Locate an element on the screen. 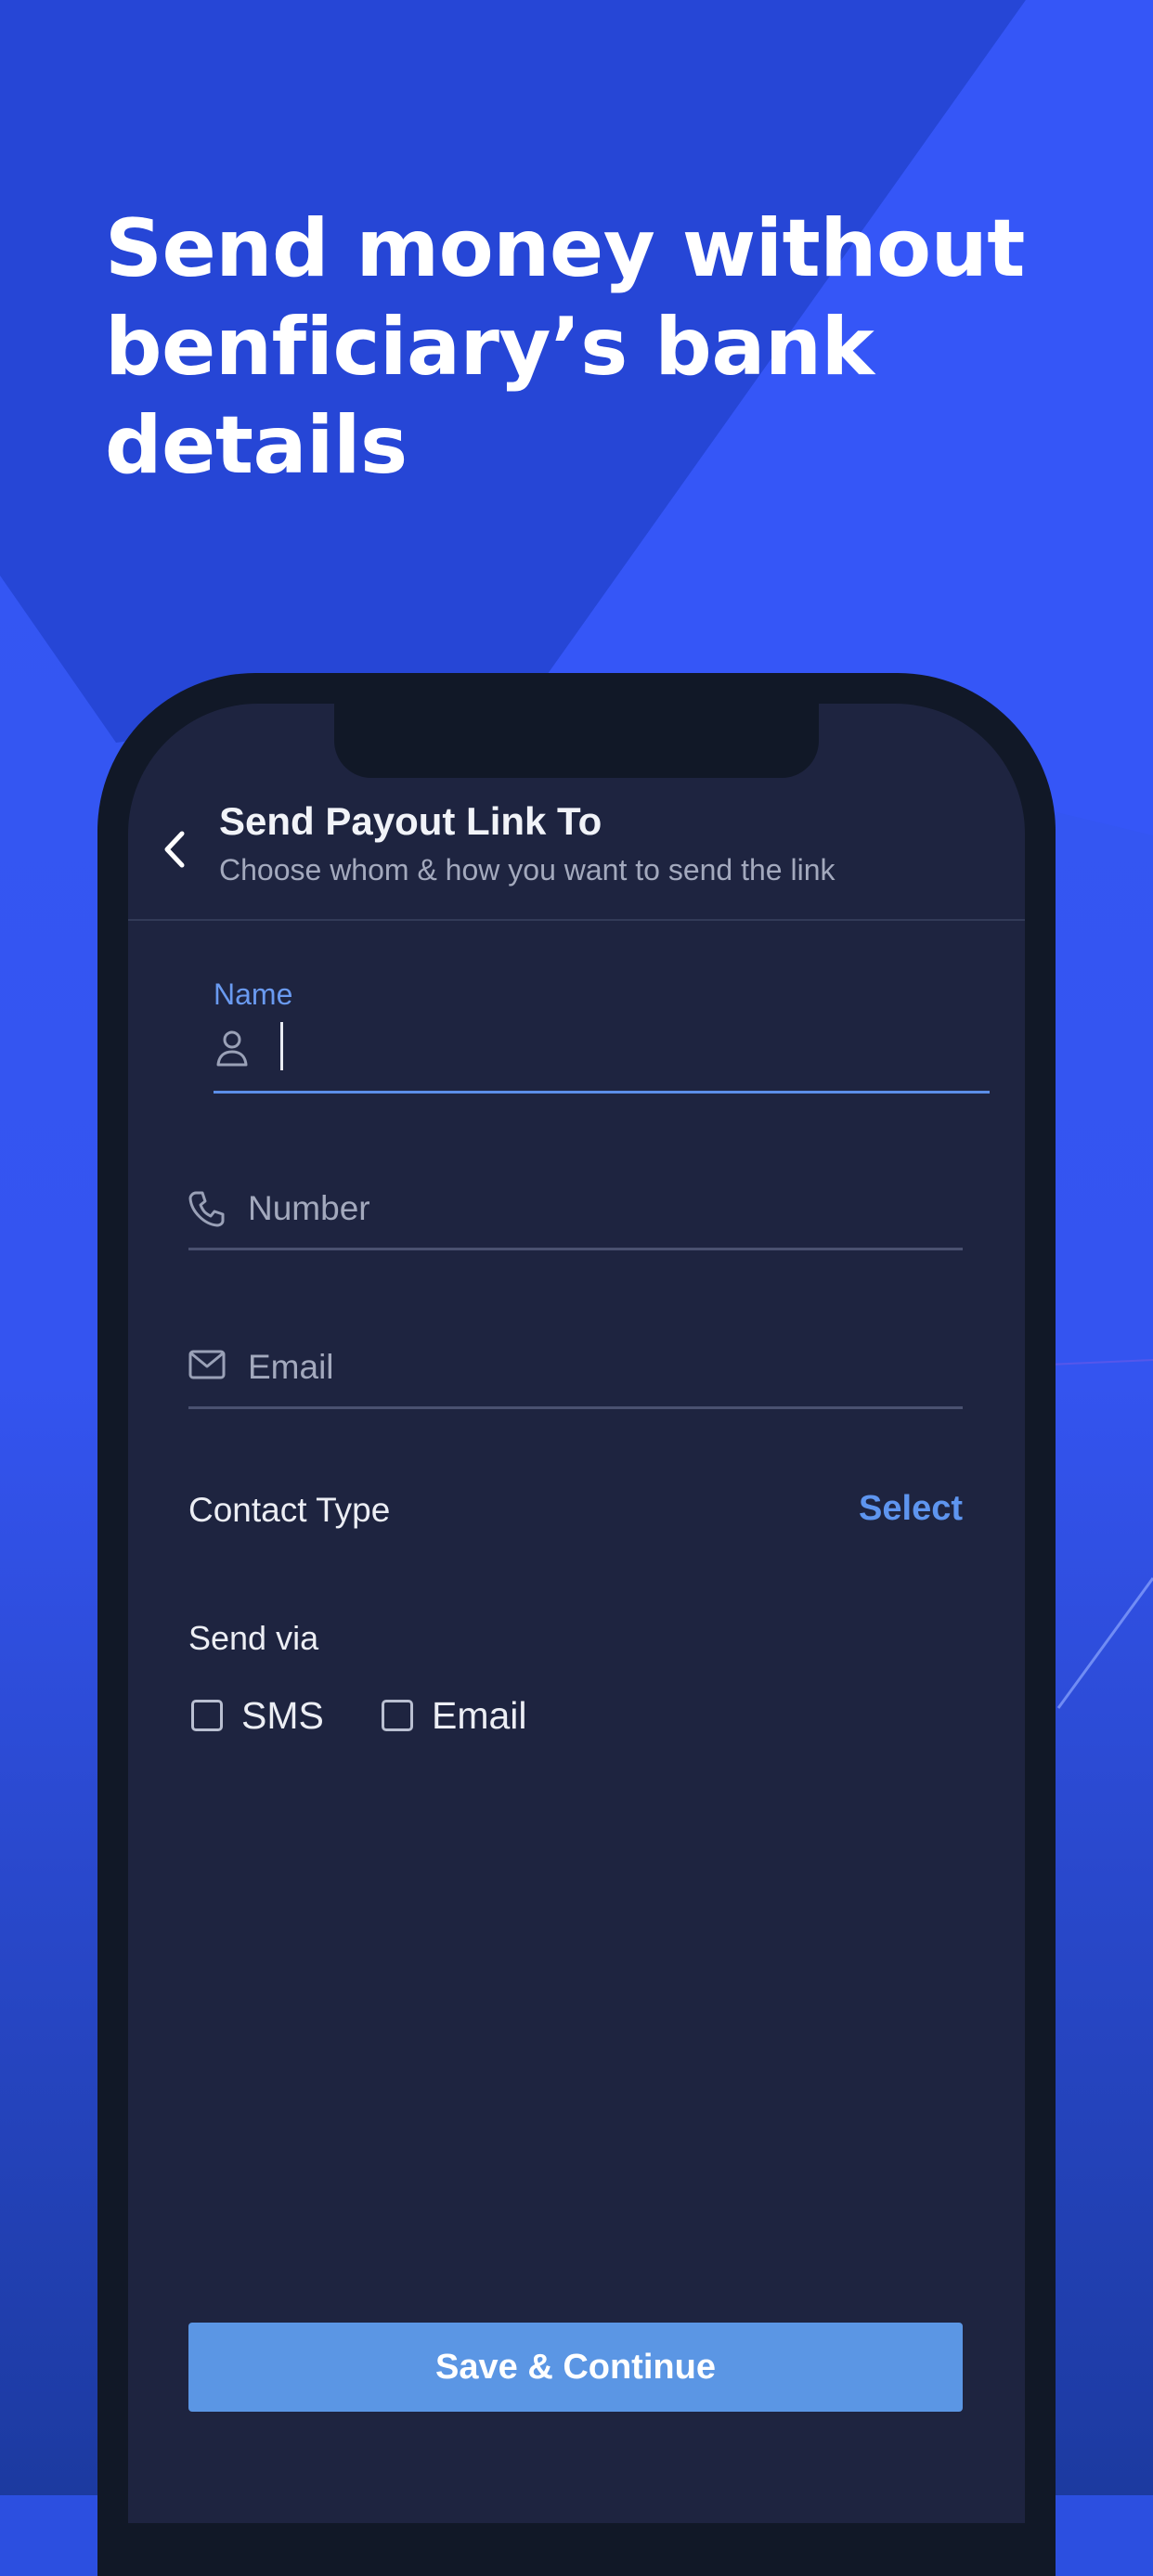 Image resolution: width=1153 pixels, height=2576 pixels. phone-icon is located at coordinates (207, 1210).